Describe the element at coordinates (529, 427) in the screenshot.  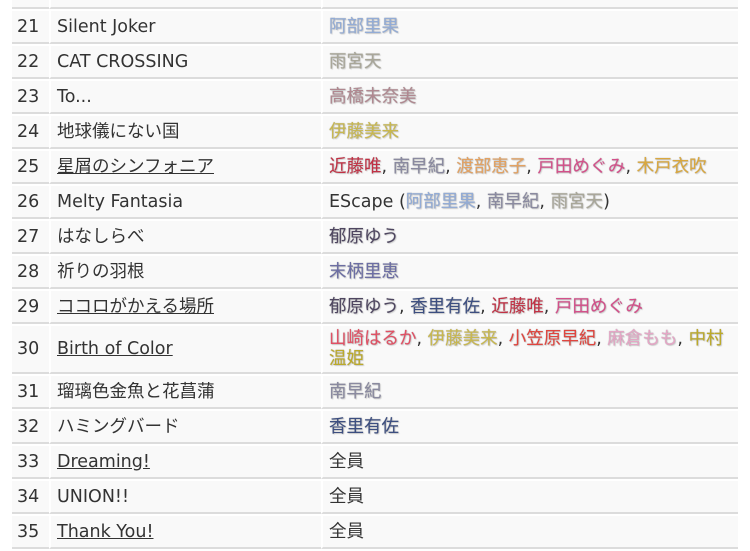
I see `performers-cell: 香里有佐` at that location.